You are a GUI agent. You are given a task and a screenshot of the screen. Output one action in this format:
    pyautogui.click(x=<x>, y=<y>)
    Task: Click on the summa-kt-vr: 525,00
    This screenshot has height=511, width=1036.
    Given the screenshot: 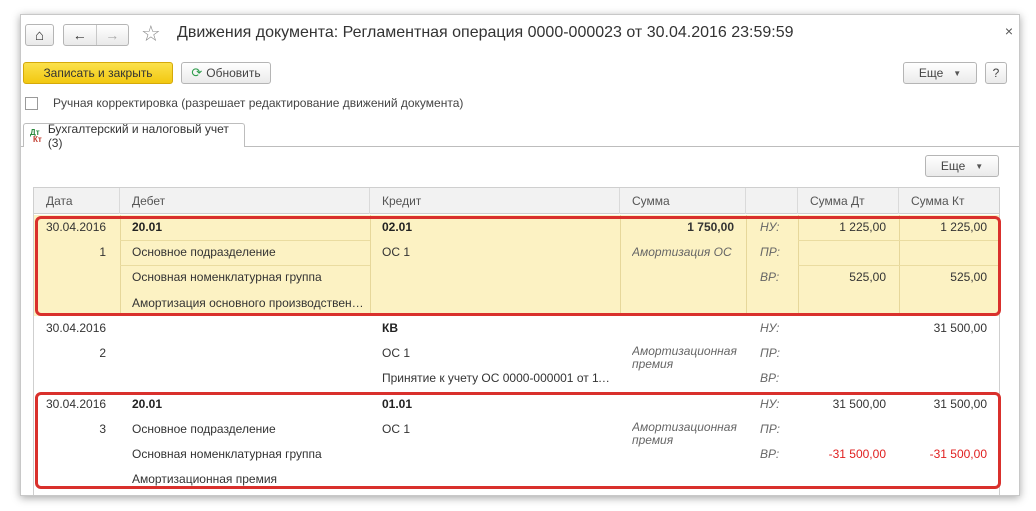 What is the action you would take?
    pyautogui.click(x=968, y=277)
    